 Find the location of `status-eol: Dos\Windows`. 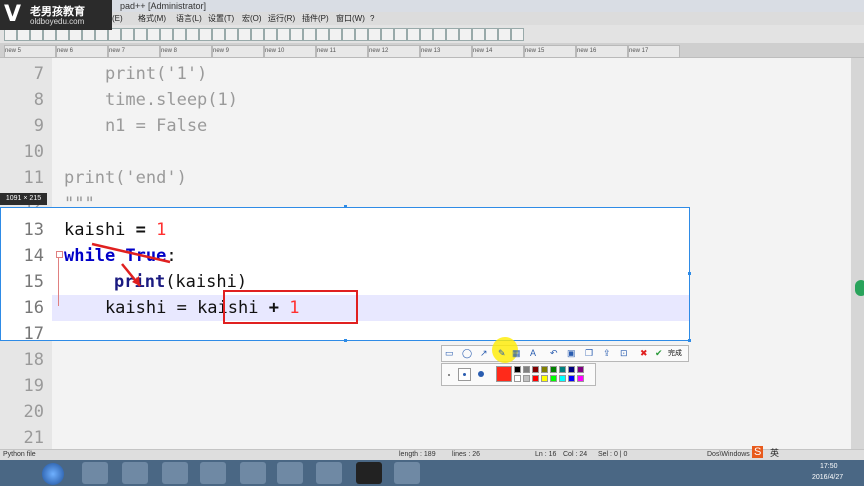

status-eol: Dos\Windows is located at coordinates (728, 454).